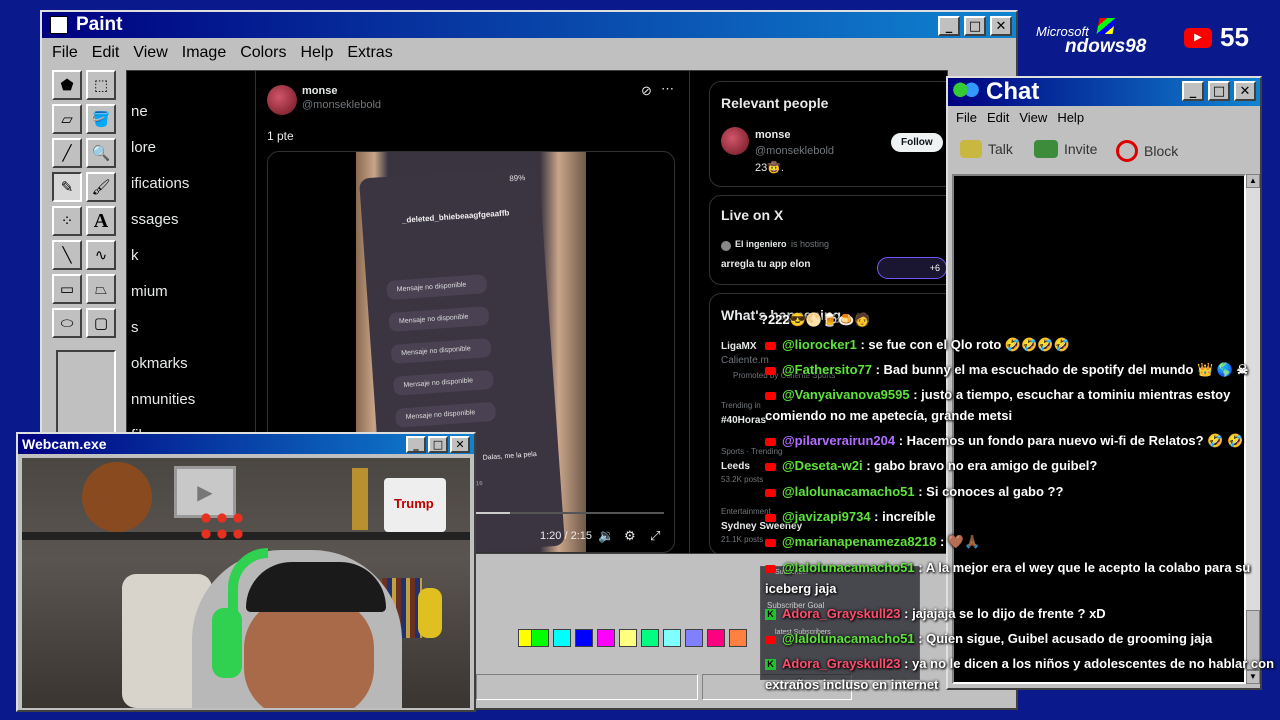  What do you see at coordinates (101, 85) in the screenshot?
I see `rect-select-tool: ⬚` at bounding box center [101, 85].